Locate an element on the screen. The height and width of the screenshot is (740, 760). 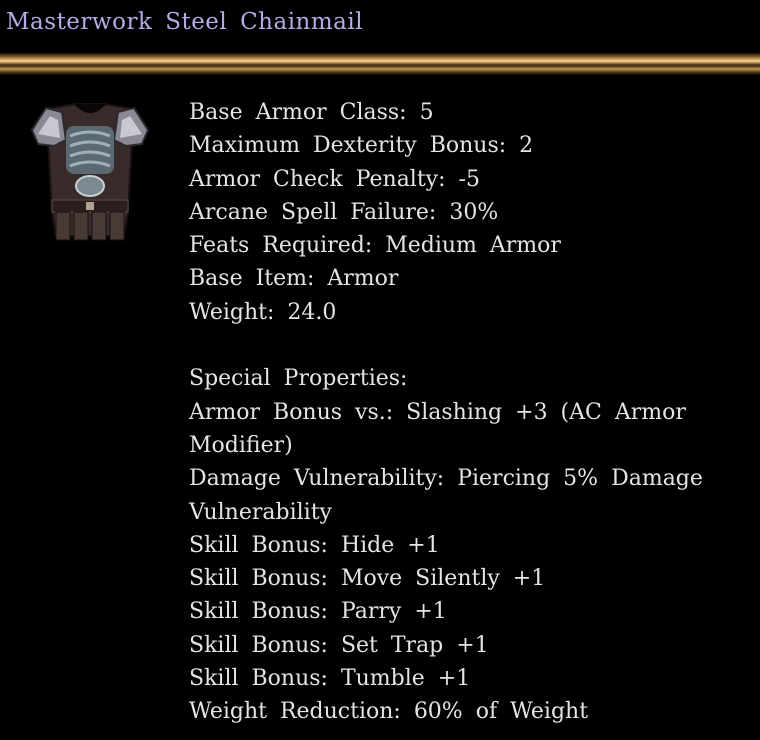
stat-max-dex-bonus: Maximum Dexterity Bonus: 2 is located at coordinates (361, 146).